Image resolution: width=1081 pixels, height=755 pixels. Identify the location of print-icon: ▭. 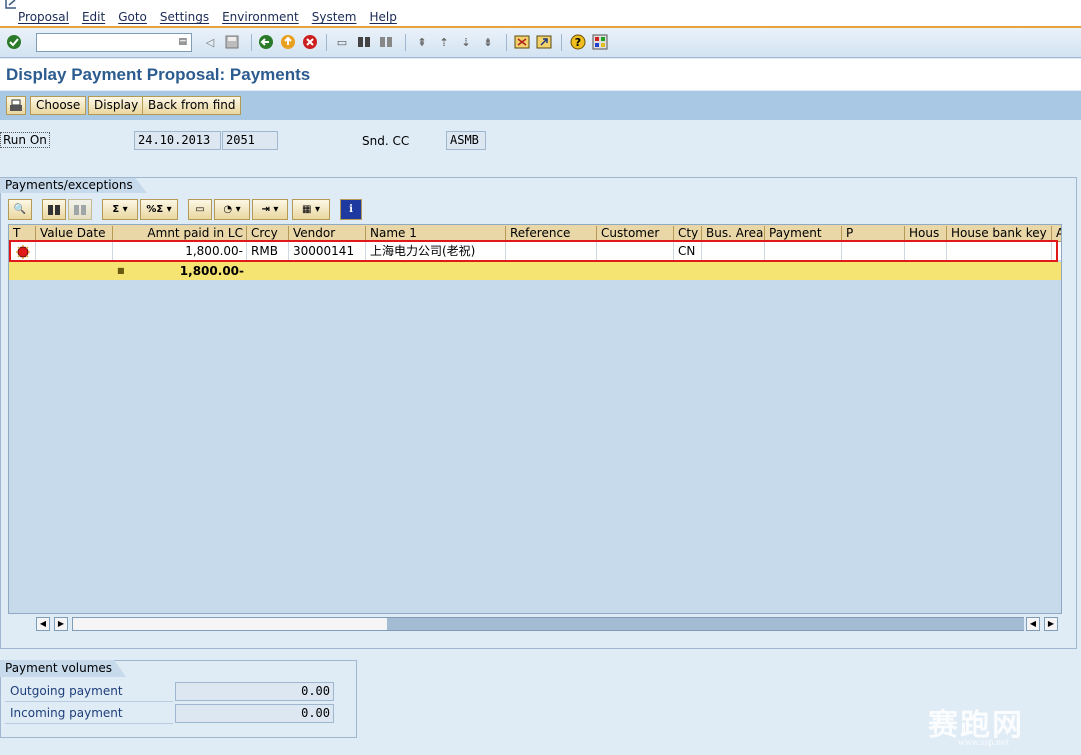
(342, 42).